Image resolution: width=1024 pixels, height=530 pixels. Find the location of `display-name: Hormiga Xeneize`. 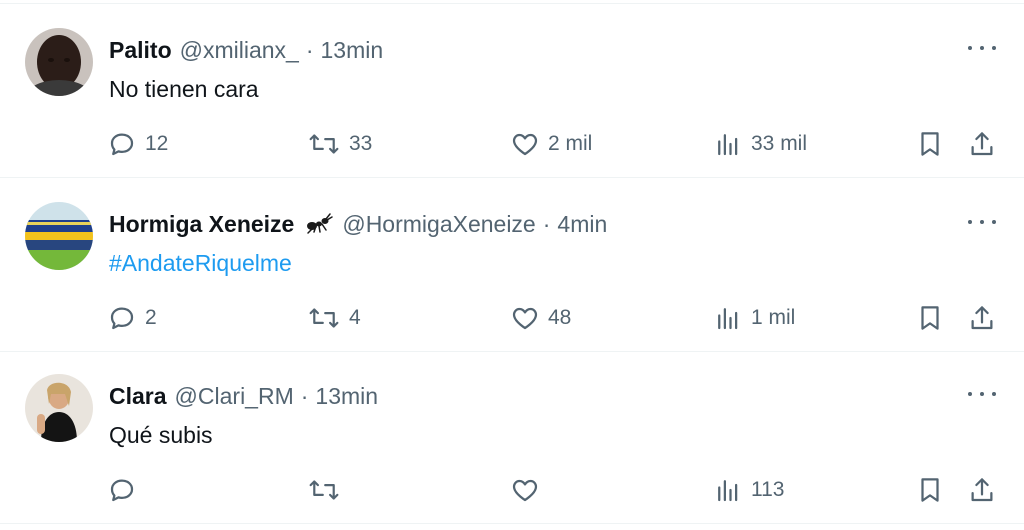

display-name: Hormiga Xeneize is located at coordinates (201, 224).